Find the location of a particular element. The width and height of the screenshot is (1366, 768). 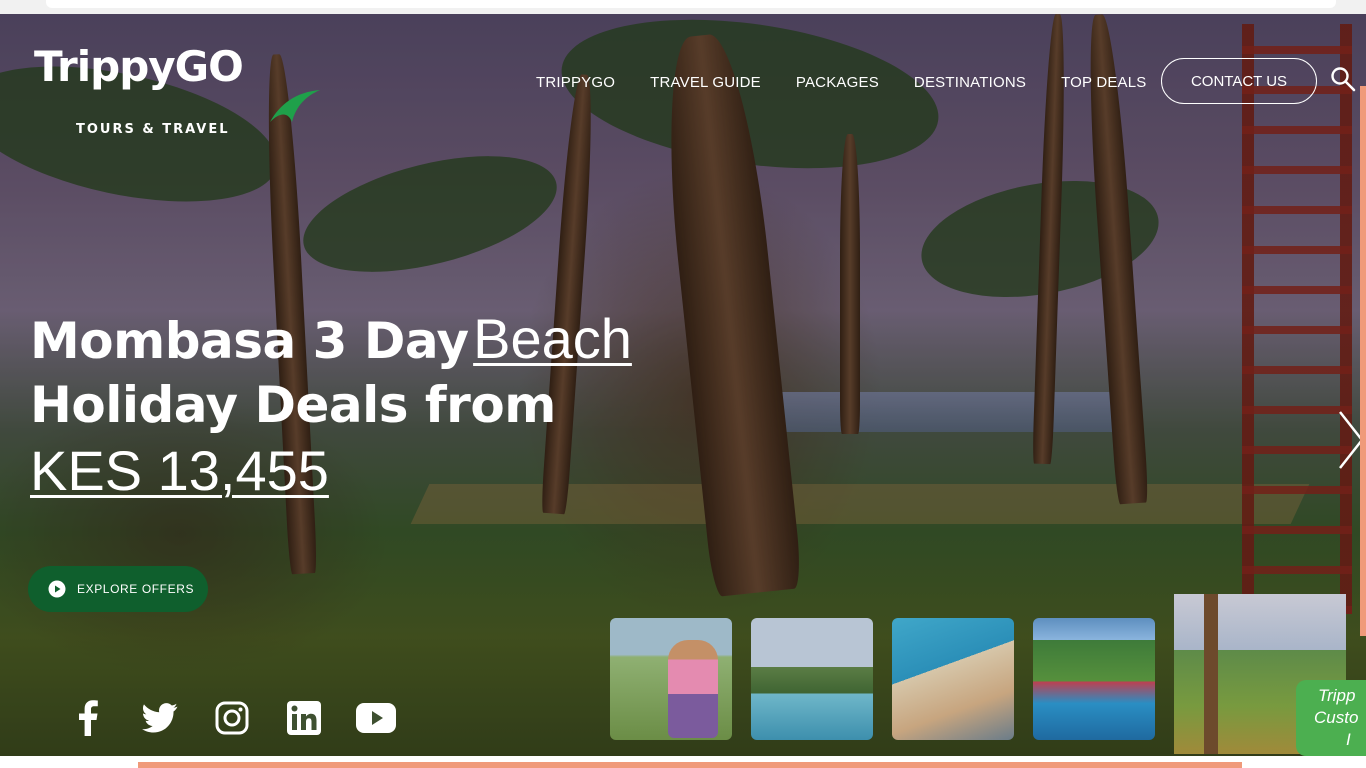

logo-wordmark: TrippyGO is located at coordinates (139, 66).